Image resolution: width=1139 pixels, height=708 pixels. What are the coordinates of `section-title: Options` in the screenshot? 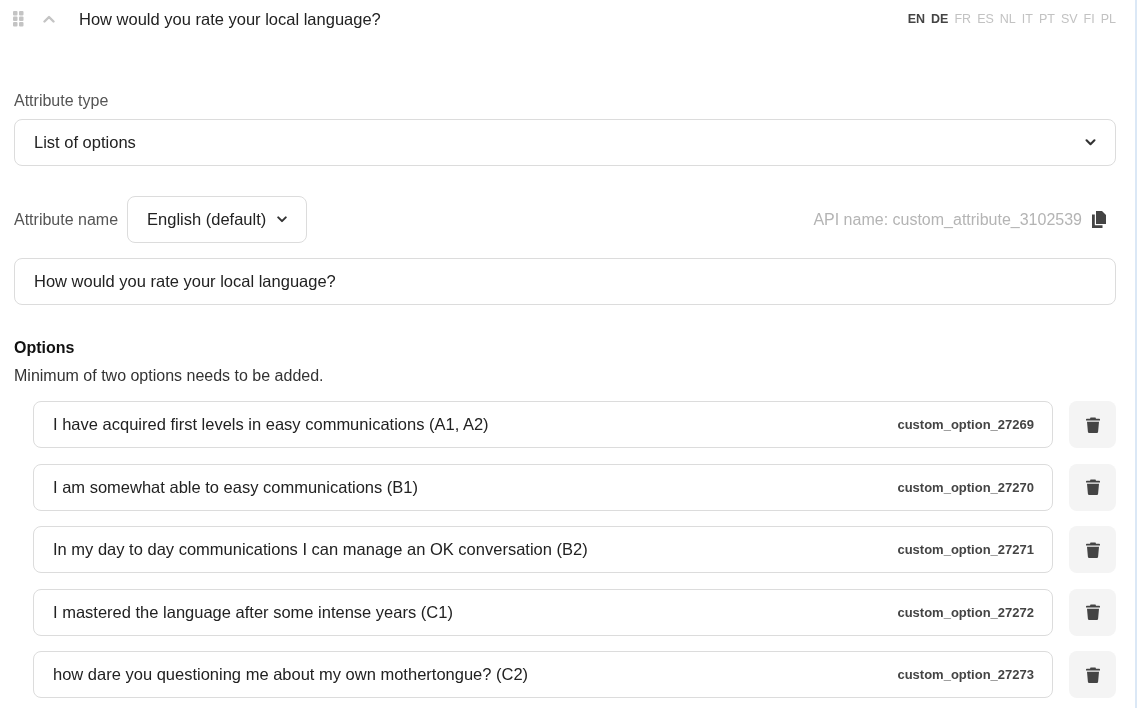 It's located at (45, 348).